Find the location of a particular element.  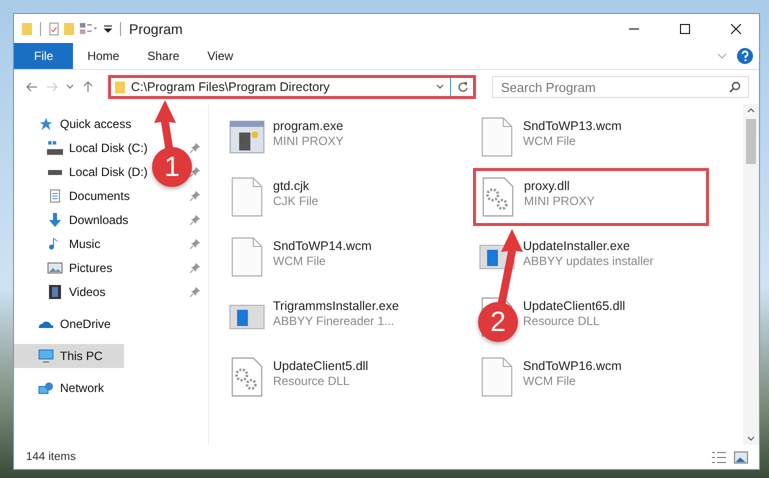

file-name: SndToWP14.wcm is located at coordinates (322, 246).